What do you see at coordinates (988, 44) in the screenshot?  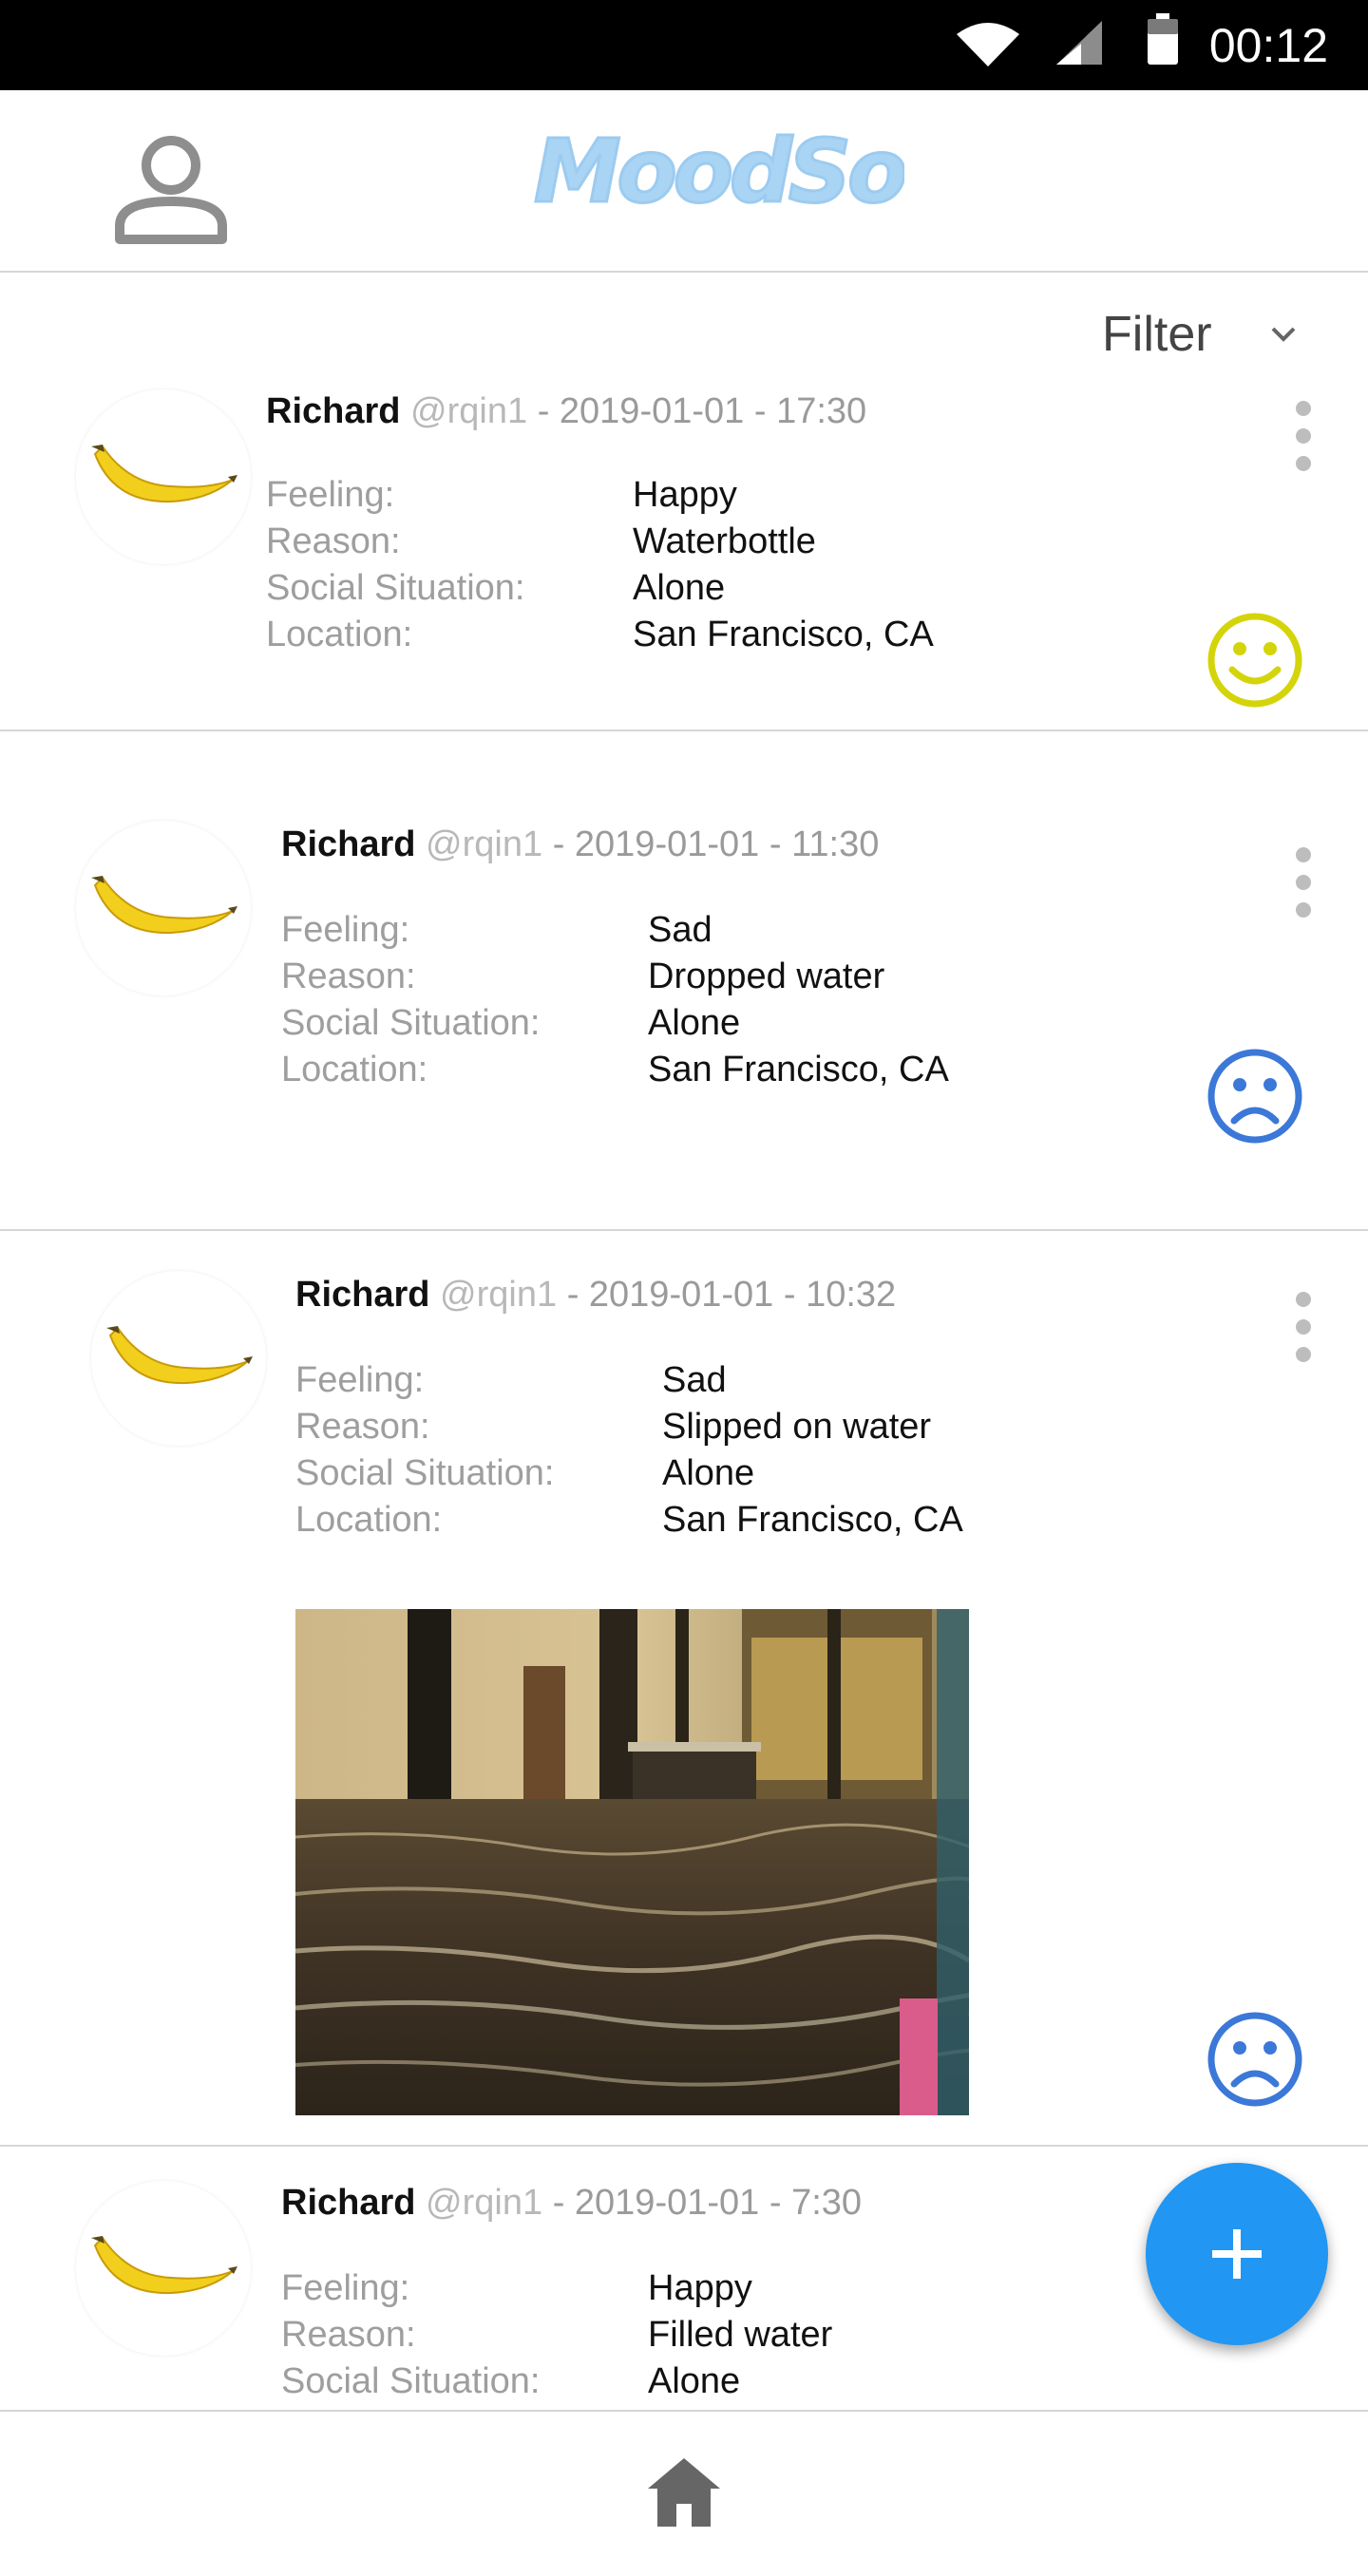 I see `wifi-icon` at bounding box center [988, 44].